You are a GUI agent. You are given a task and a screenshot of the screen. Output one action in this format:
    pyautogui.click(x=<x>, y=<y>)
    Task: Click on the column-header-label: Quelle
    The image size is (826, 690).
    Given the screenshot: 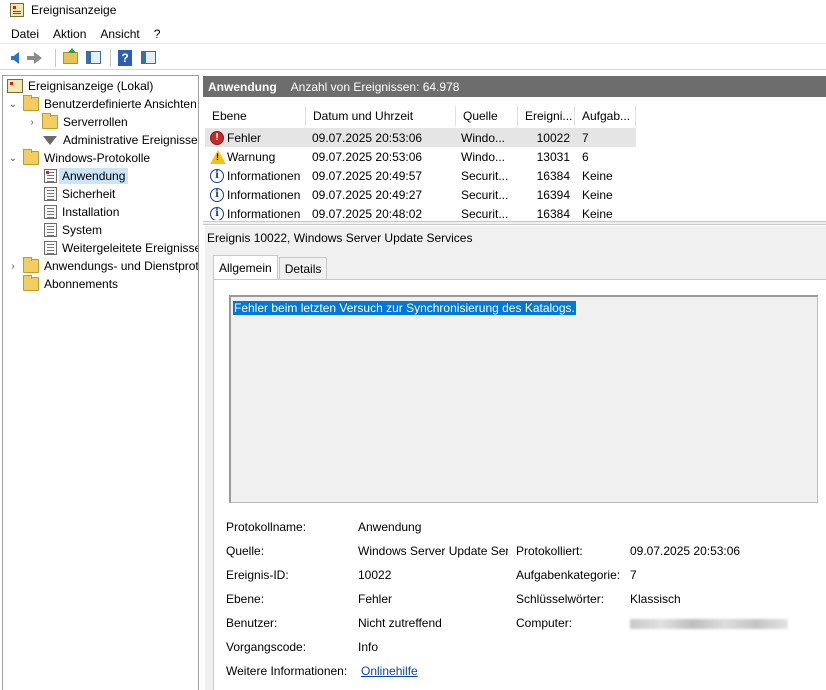 What is the action you would take?
    pyautogui.click(x=480, y=116)
    